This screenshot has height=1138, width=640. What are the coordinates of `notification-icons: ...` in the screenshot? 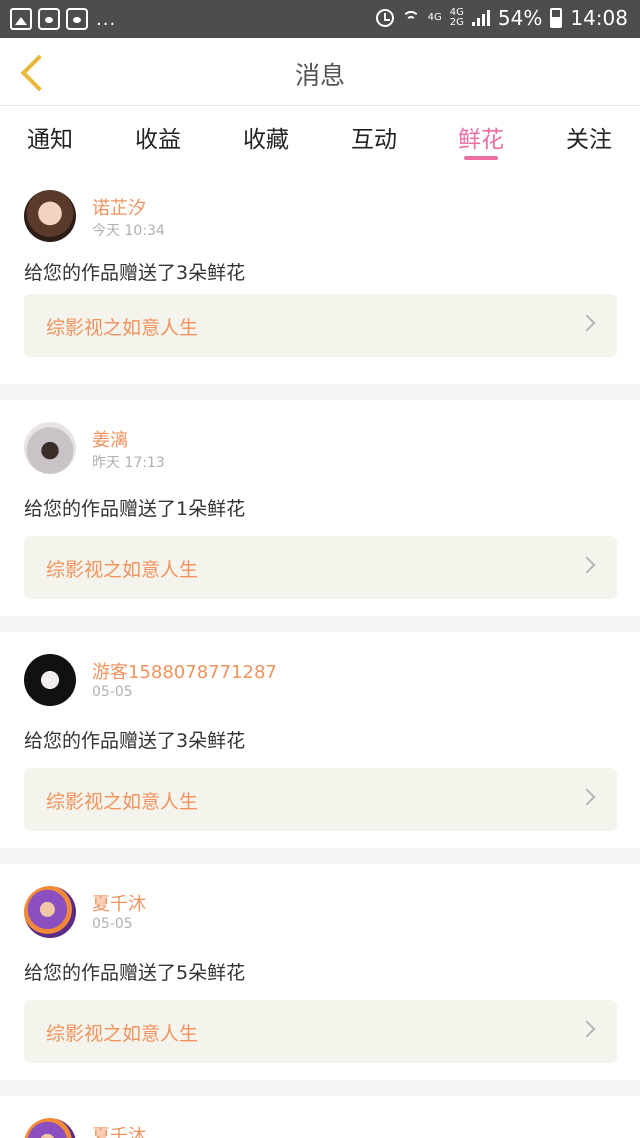 It's located at (63, 19).